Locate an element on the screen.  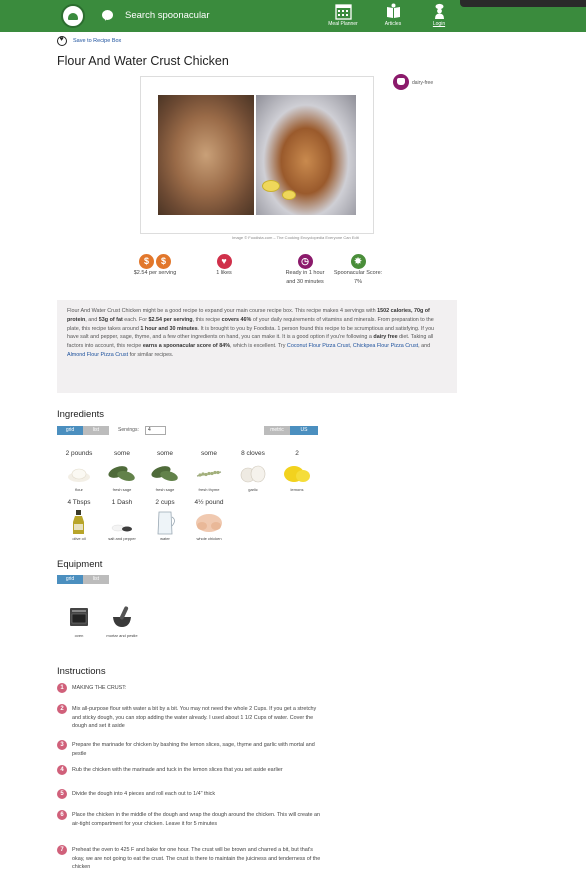
chat-bubble-icon is located at coordinates (107, 15).